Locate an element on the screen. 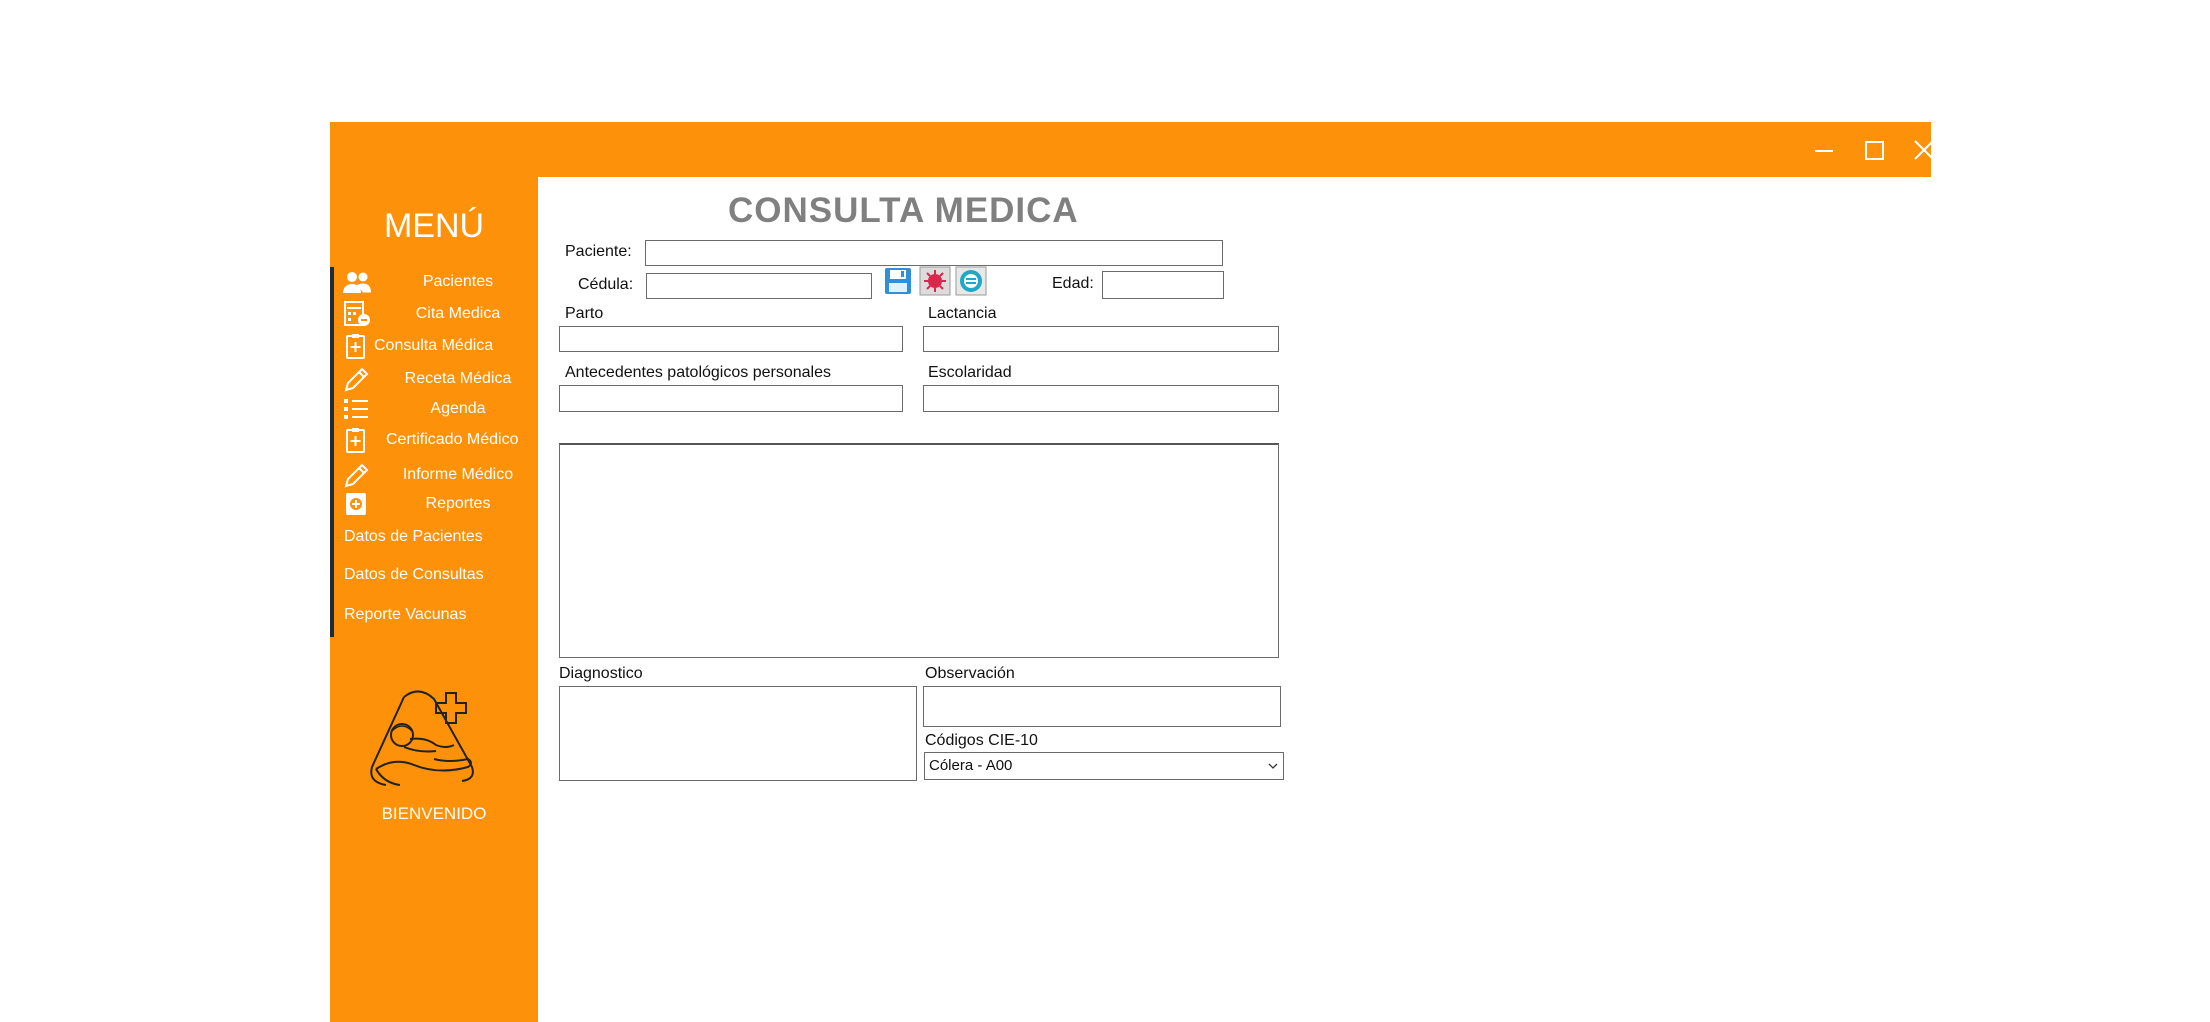 The height and width of the screenshot is (1022, 2210). chevron-down-icon is located at coordinates (1273, 765).